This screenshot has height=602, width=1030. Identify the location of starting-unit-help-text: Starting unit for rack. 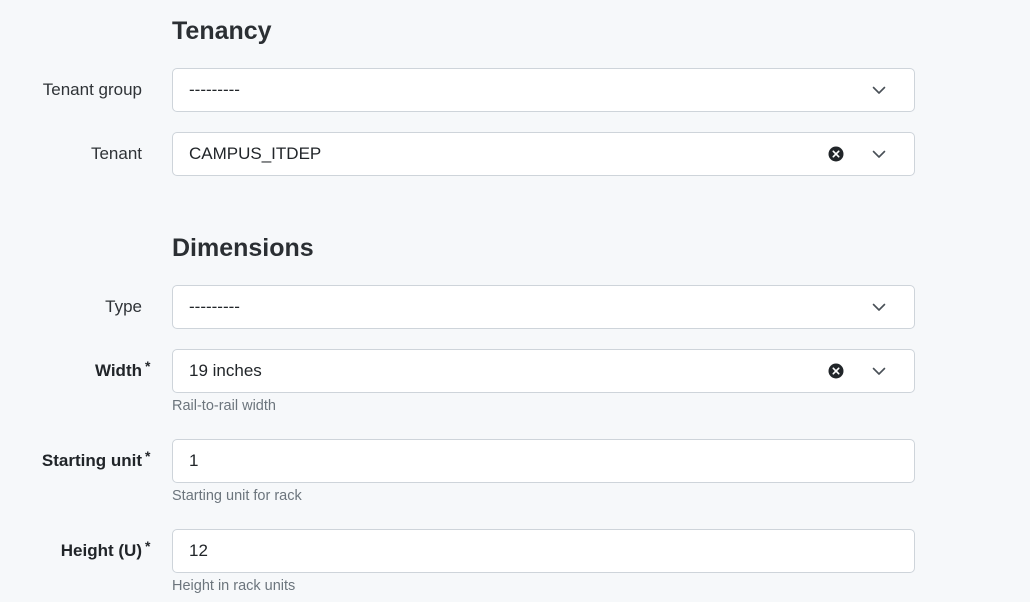
(237, 496).